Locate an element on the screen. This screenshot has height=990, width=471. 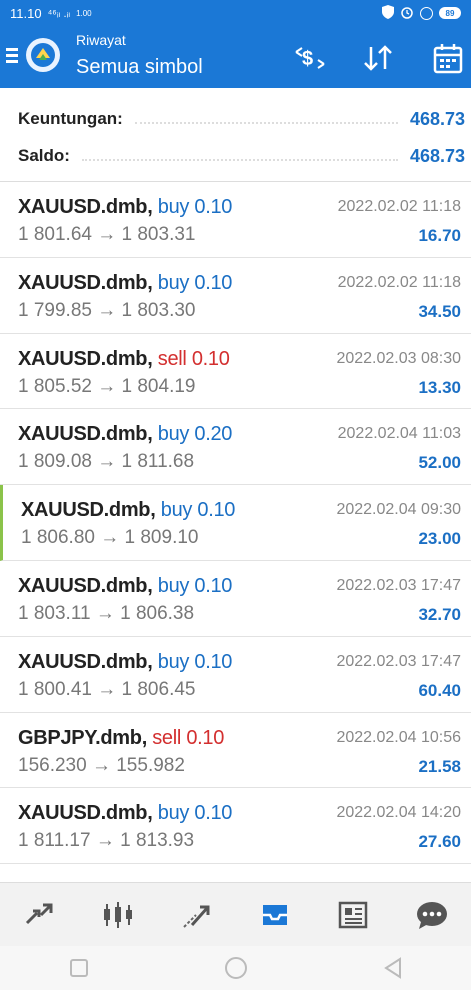
signal-icon: ⁴⁶ᵢₗ .ᵢₗ is located at coordinates (59, 13).